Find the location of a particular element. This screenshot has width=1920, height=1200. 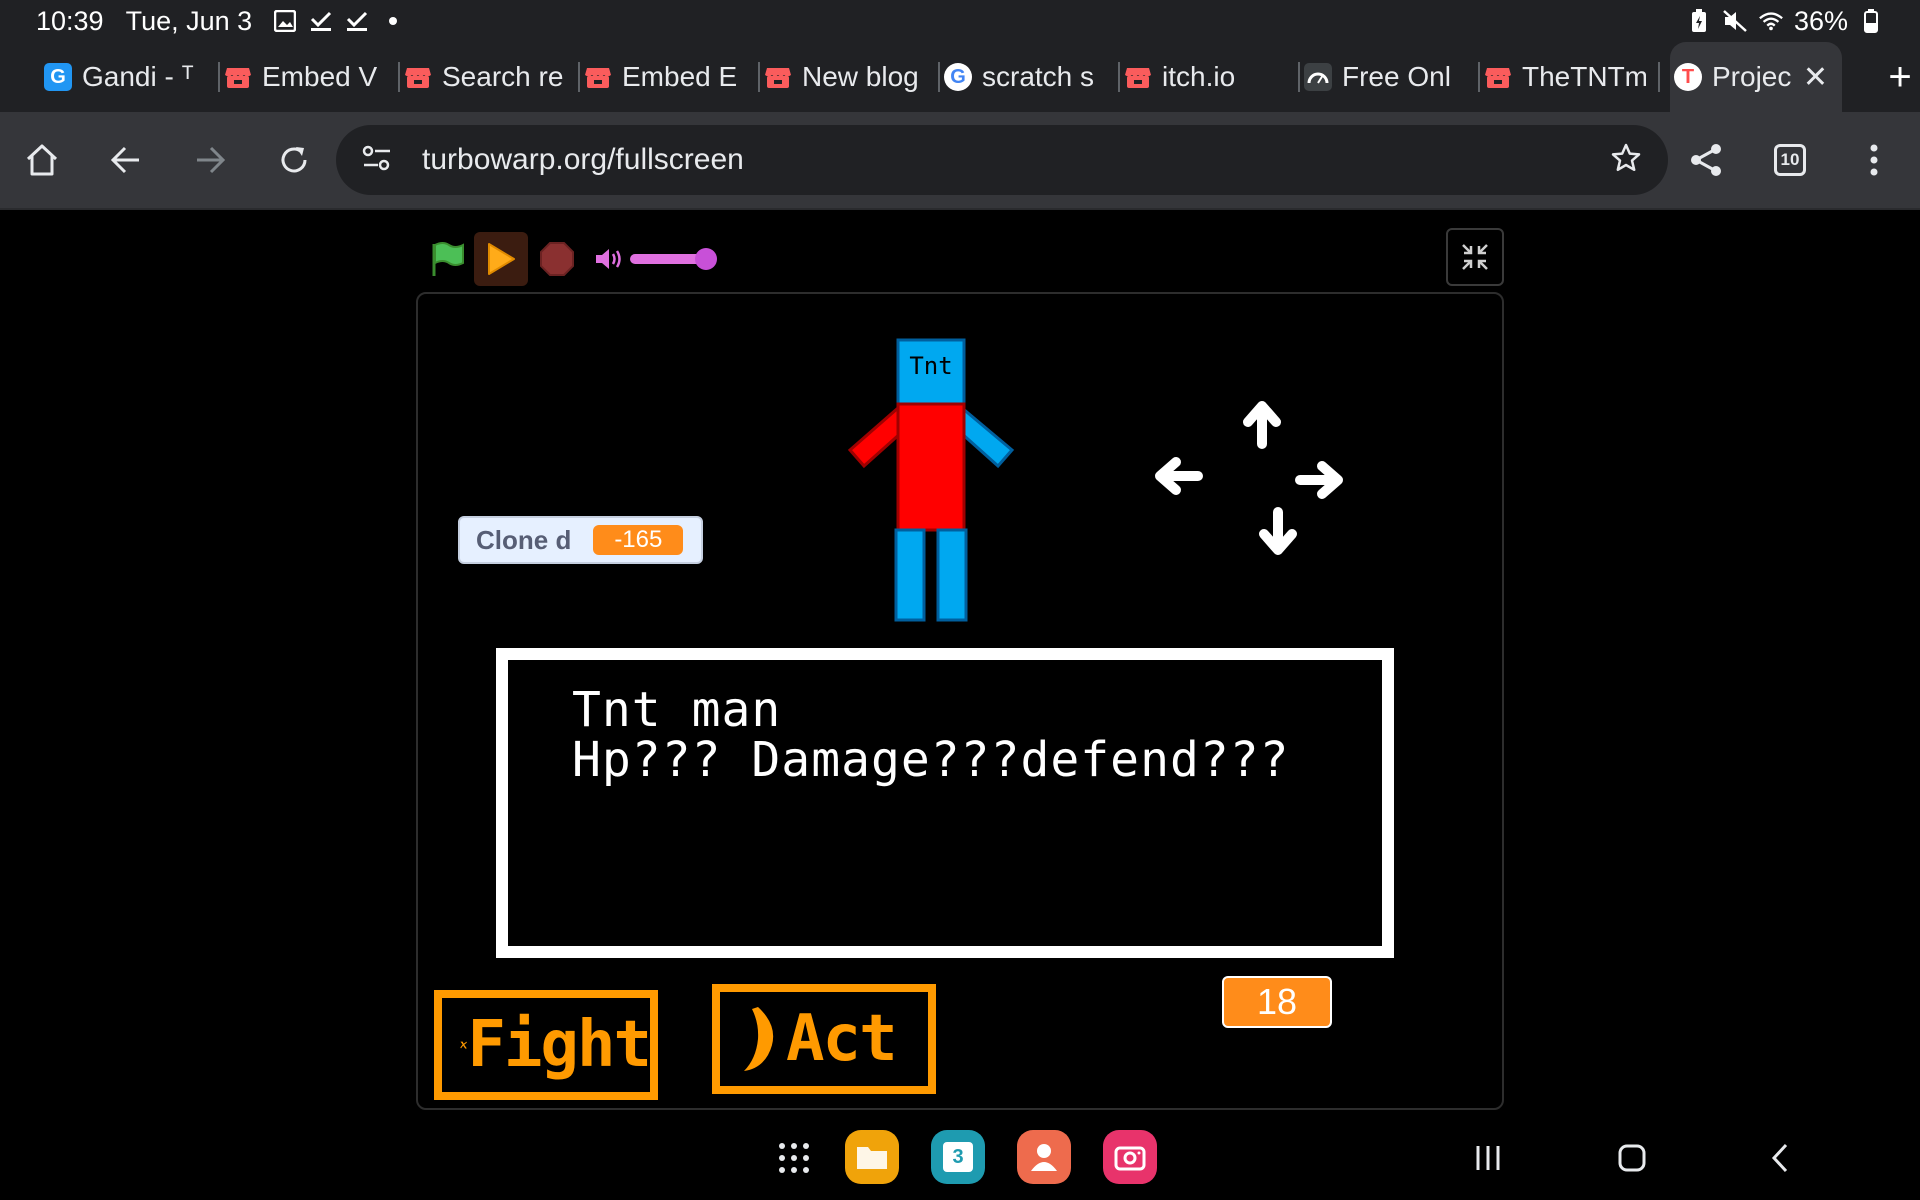

contact-person-icon is located at coordinates (1044, 1157).